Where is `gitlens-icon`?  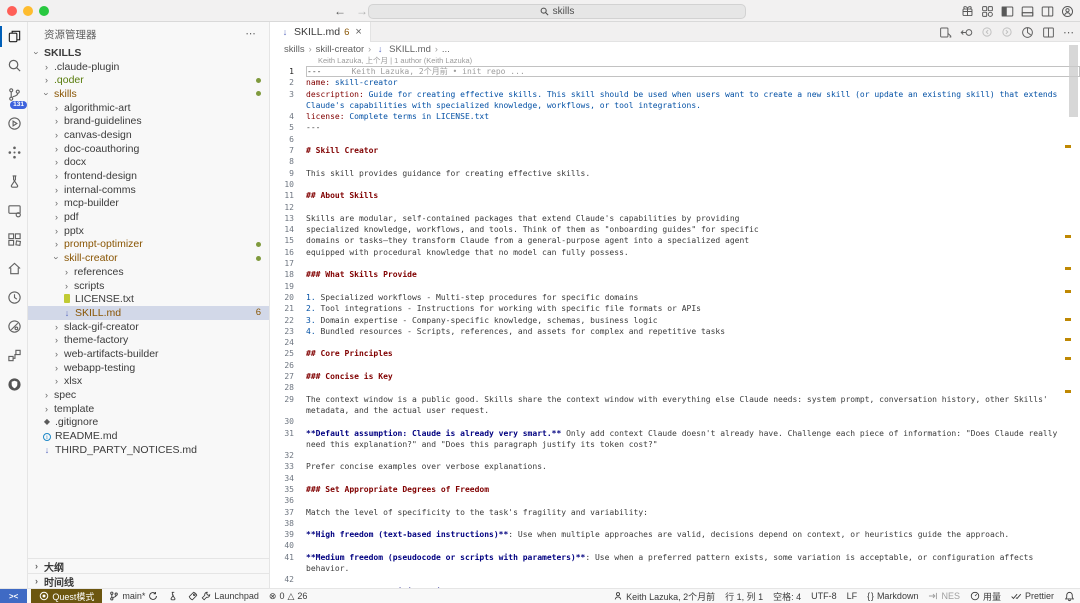
gitlens-icon is located at coordinates (14, 326).